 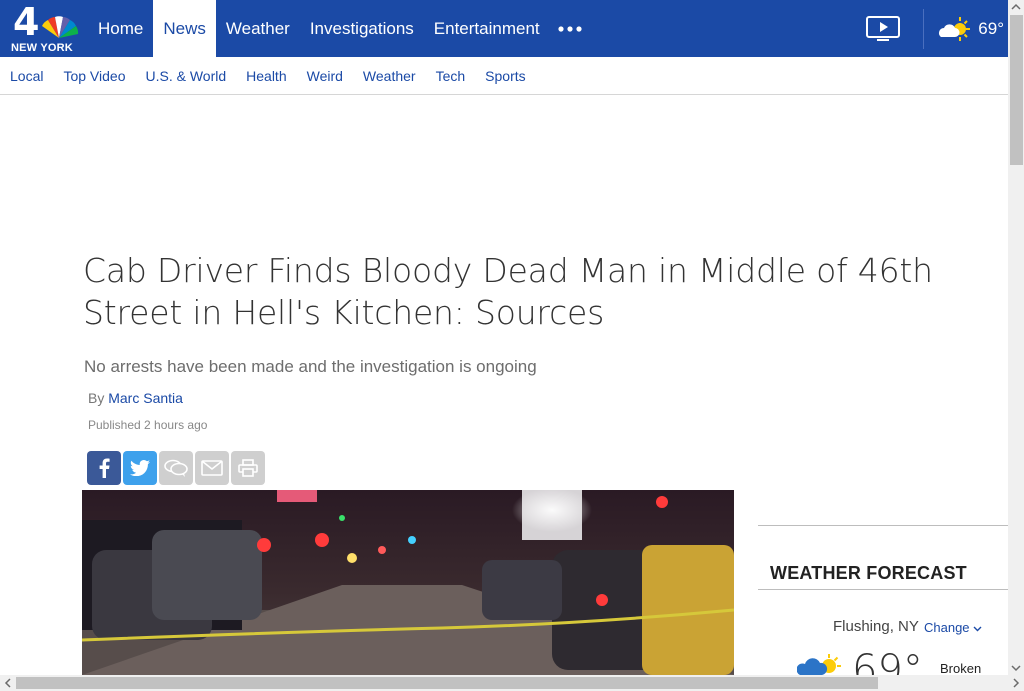 I want to click on watch-live-button, so click(x=883, y=28).